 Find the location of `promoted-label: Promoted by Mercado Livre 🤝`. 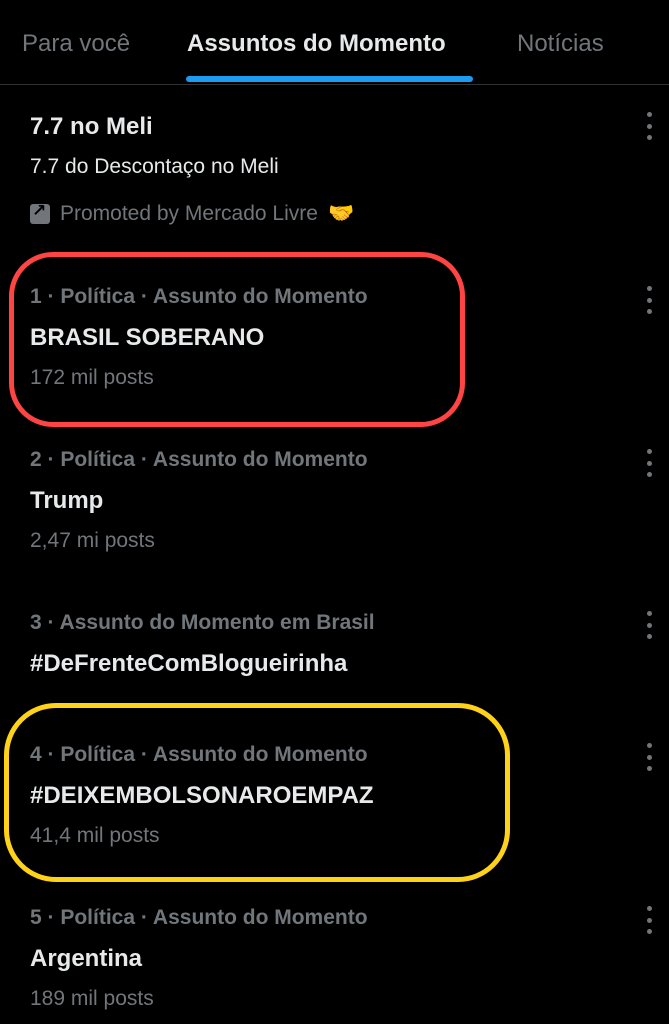

promoted-label: Promoted by Mercado Livre 🤝 is located at coordinates (192, 213).